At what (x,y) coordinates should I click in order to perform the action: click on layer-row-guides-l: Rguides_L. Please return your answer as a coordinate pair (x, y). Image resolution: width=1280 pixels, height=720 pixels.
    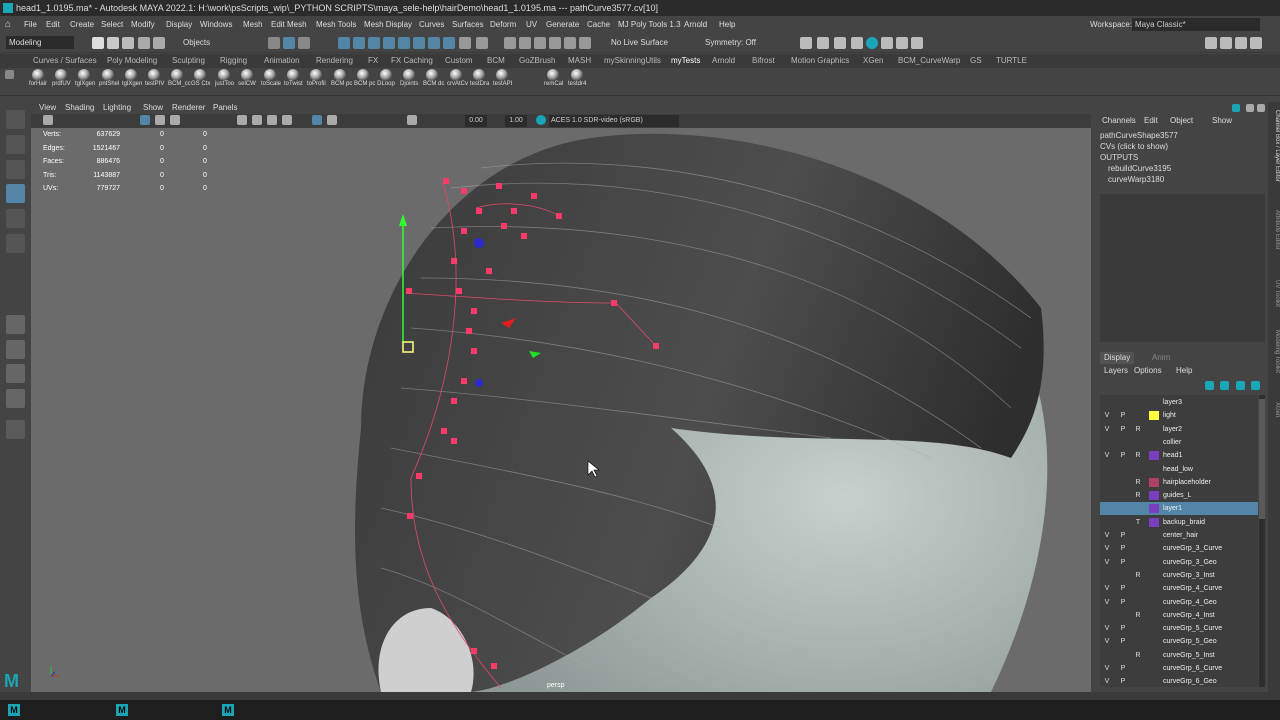
    Looking at the image, I should click on (1179, 495).